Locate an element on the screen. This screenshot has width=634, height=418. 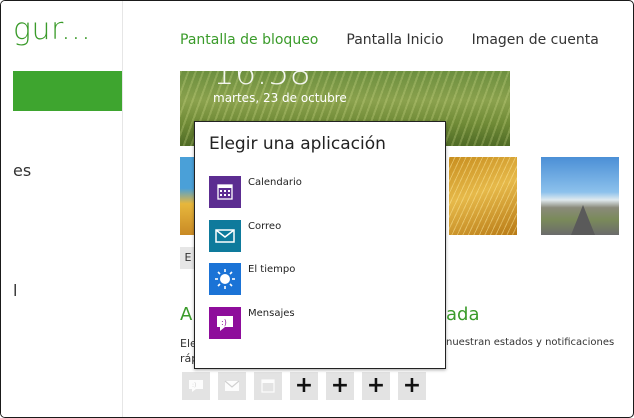
mail-tile is located at coordinates (225, 236).